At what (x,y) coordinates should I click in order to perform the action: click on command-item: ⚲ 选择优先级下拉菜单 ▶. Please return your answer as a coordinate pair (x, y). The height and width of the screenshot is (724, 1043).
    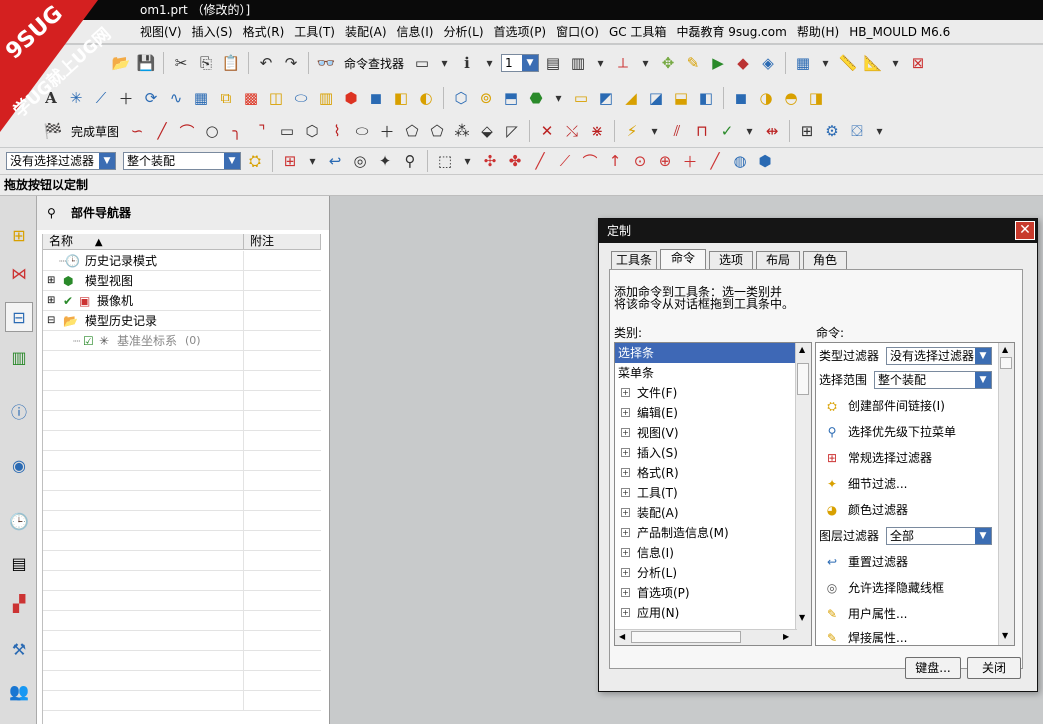
    Looking at the image, I should click on (912, 432).